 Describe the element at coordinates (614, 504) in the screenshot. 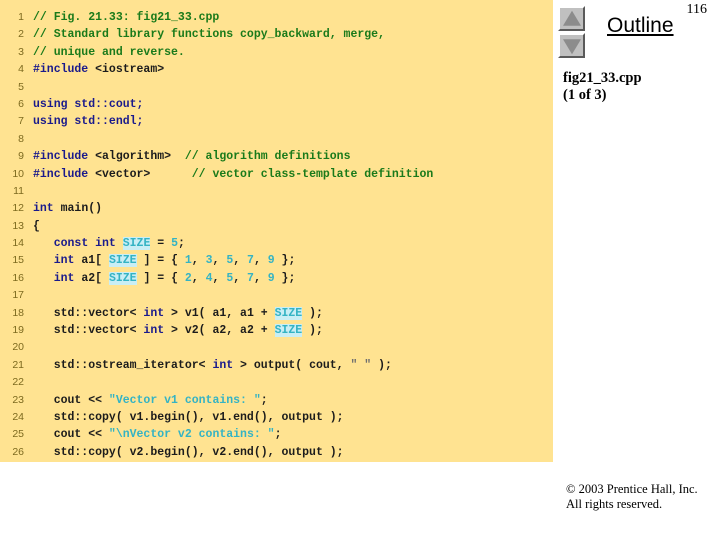

I see `copyright-line-2: All rights reserved.` at that location.